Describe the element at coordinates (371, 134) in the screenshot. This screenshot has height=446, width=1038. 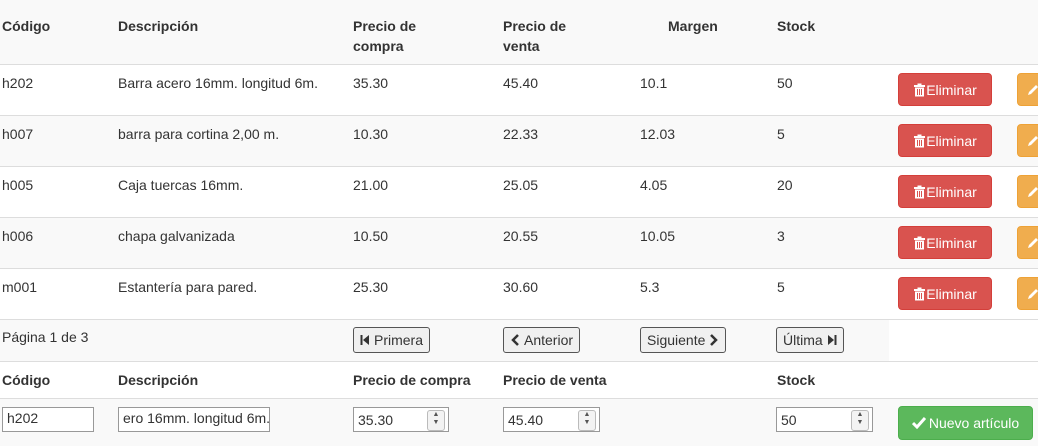
I see `cell-compra: 10.30` at that location.